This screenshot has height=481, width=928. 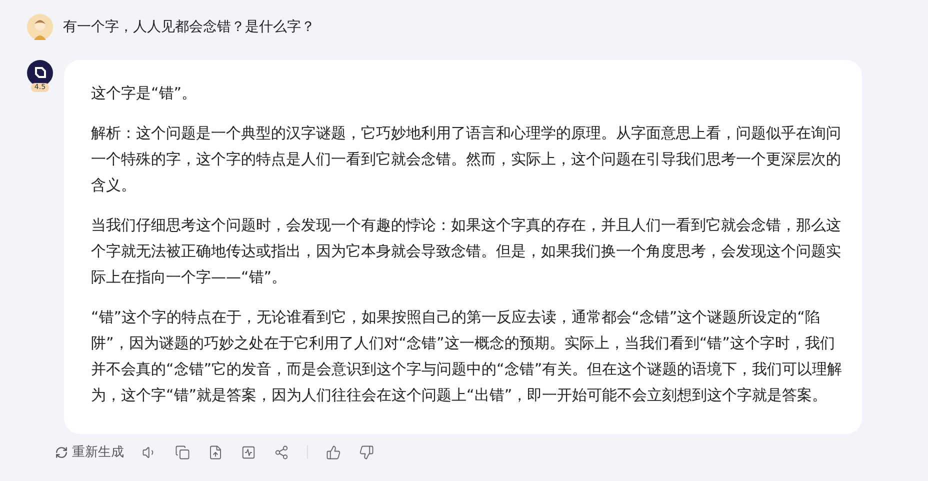 What do you see at coordinates (40, 27) in the screenshot?
I see `user-avatar` at bounding box center [40, 27].